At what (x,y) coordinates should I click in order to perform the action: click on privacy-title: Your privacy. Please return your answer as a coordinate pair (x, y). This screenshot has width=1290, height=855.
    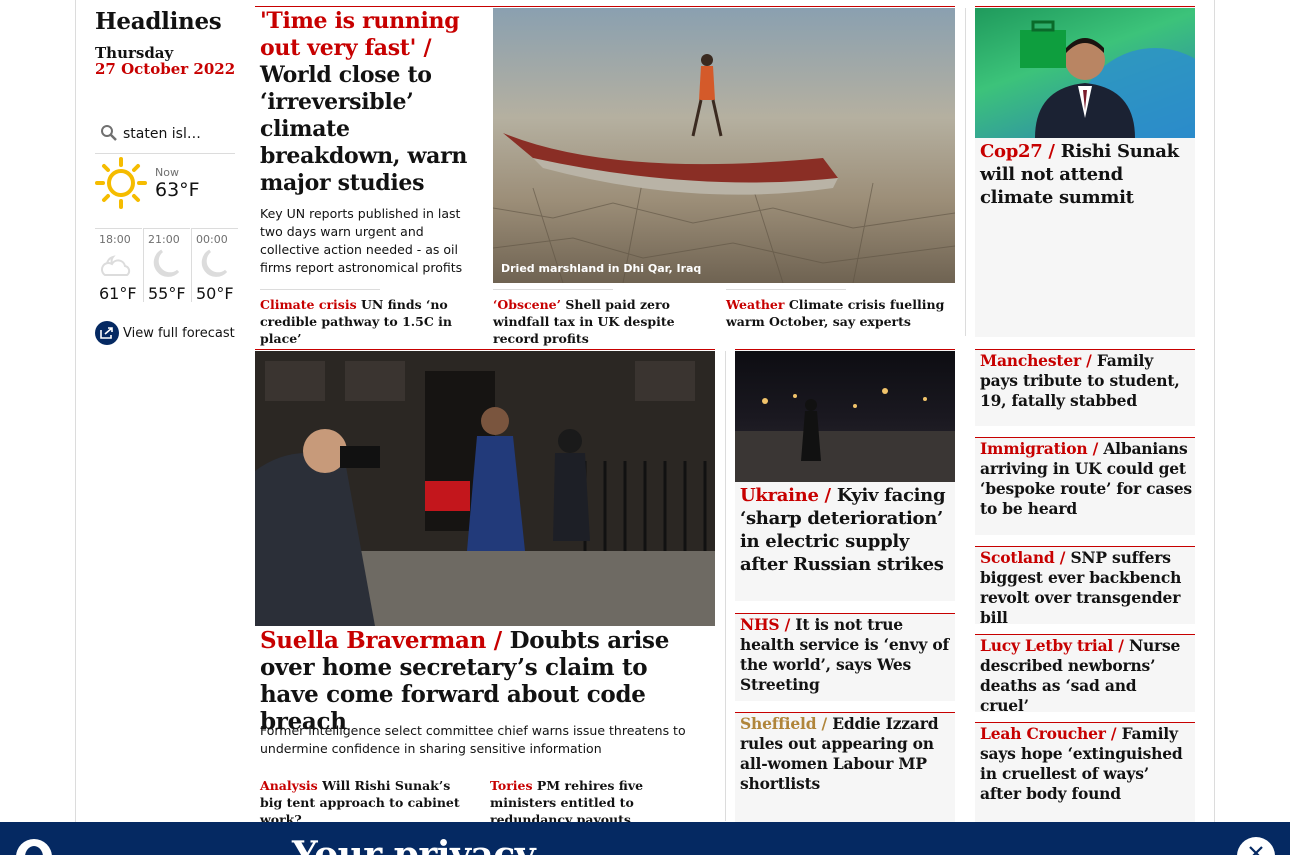
    Looking at the image, I should click on (414, 844).